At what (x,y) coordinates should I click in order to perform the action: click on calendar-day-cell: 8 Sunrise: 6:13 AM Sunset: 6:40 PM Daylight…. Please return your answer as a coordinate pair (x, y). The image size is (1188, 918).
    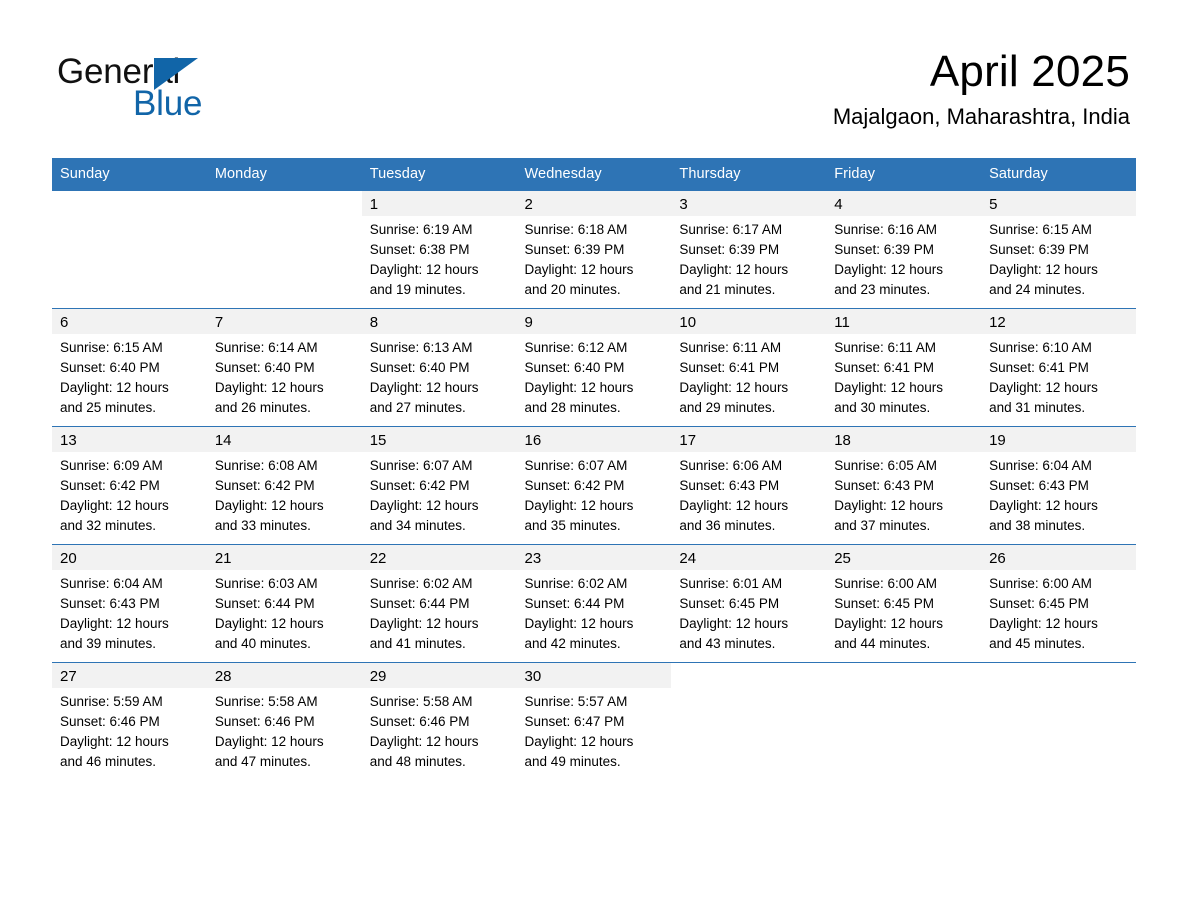
    Looking at the image, I should click on (439, 367).